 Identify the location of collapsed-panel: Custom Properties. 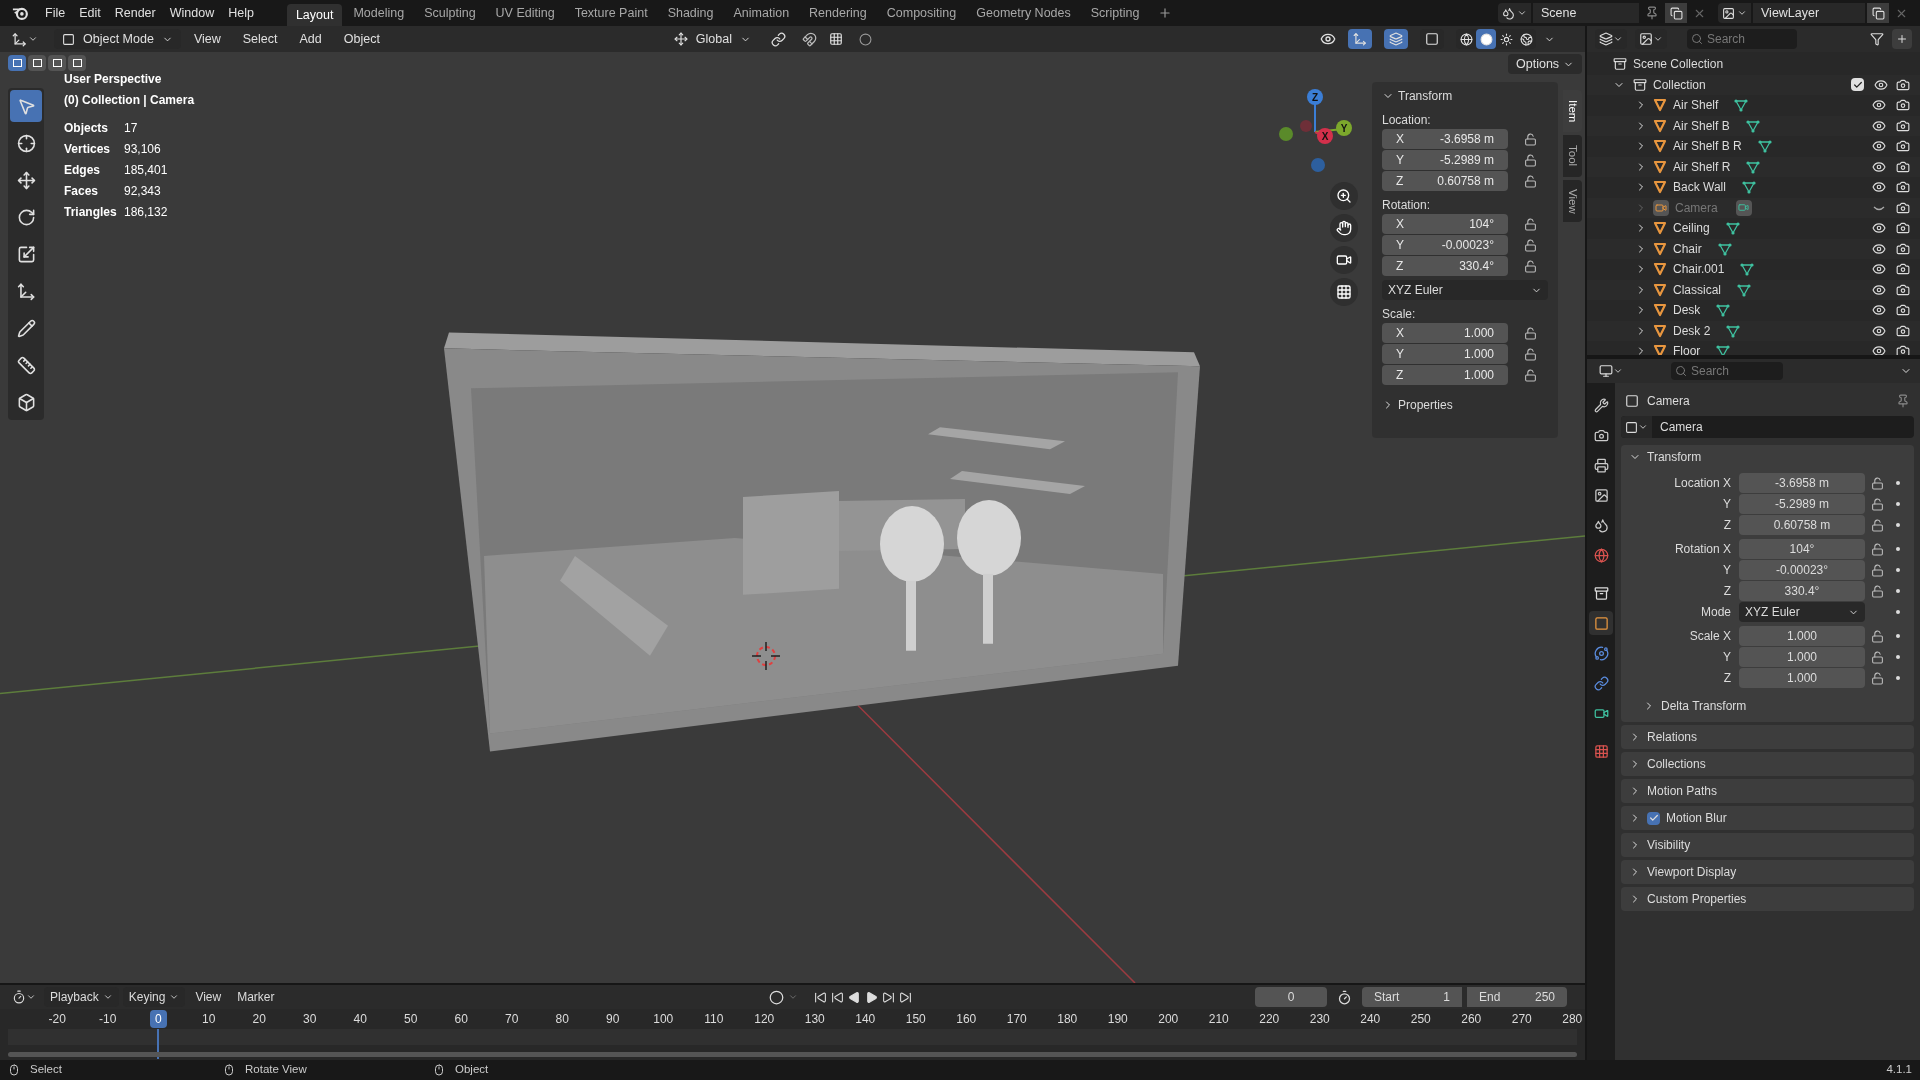
(1767, 899).